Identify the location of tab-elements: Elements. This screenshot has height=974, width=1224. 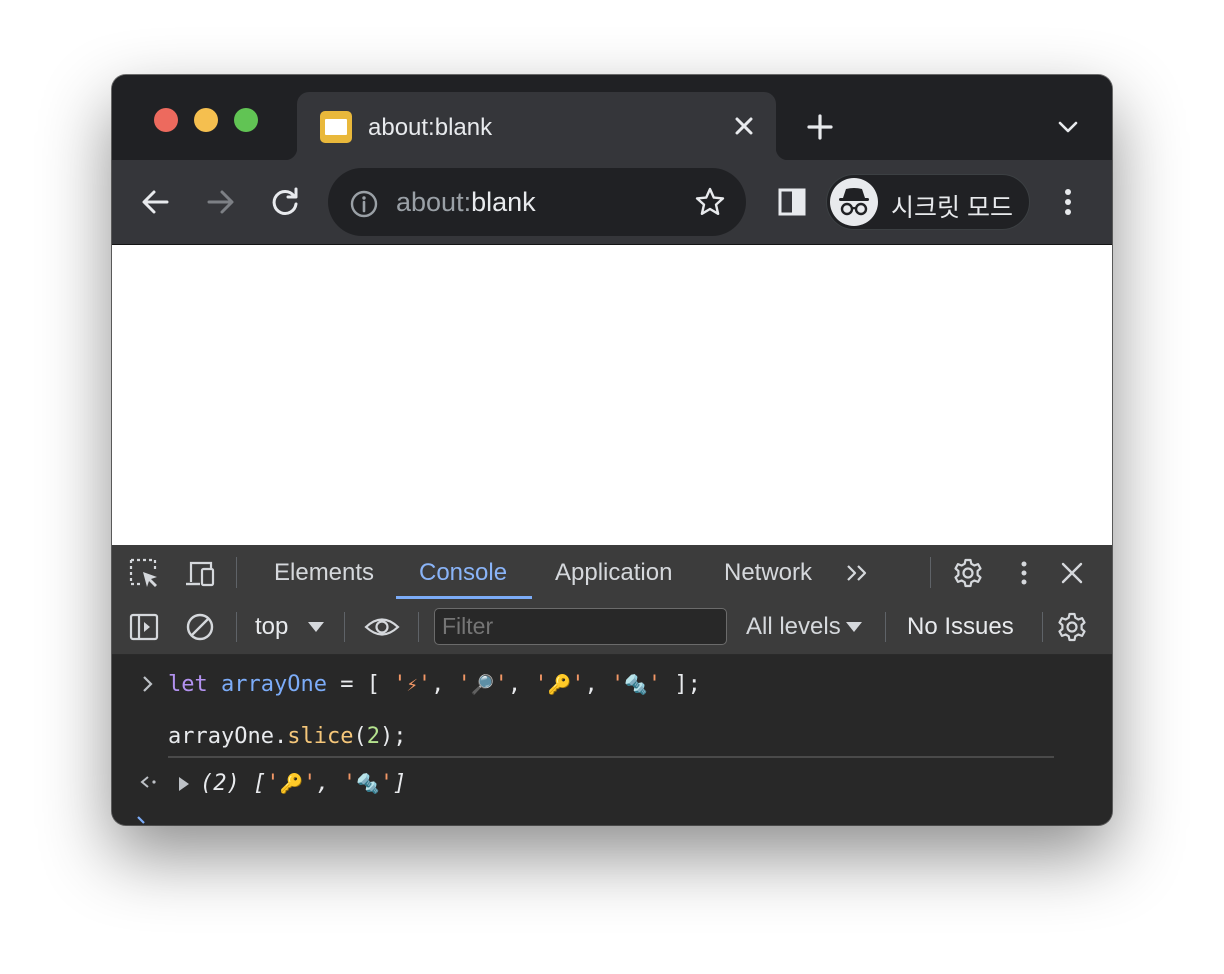
(324, 573).